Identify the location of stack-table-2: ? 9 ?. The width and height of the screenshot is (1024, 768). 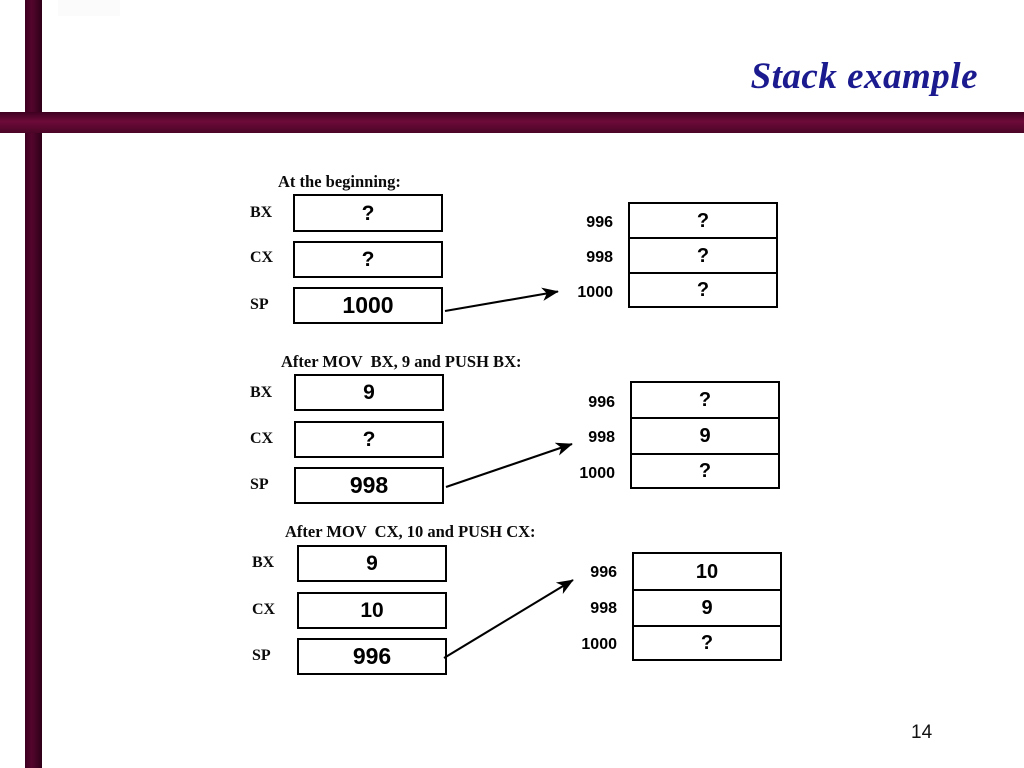
(705, 435).